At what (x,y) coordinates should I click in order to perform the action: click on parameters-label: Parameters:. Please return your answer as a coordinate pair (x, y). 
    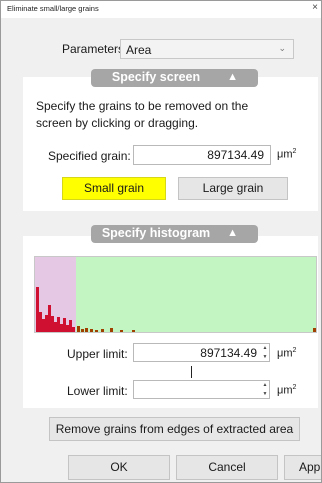
    Looking at the image, I should click on (95, 49).